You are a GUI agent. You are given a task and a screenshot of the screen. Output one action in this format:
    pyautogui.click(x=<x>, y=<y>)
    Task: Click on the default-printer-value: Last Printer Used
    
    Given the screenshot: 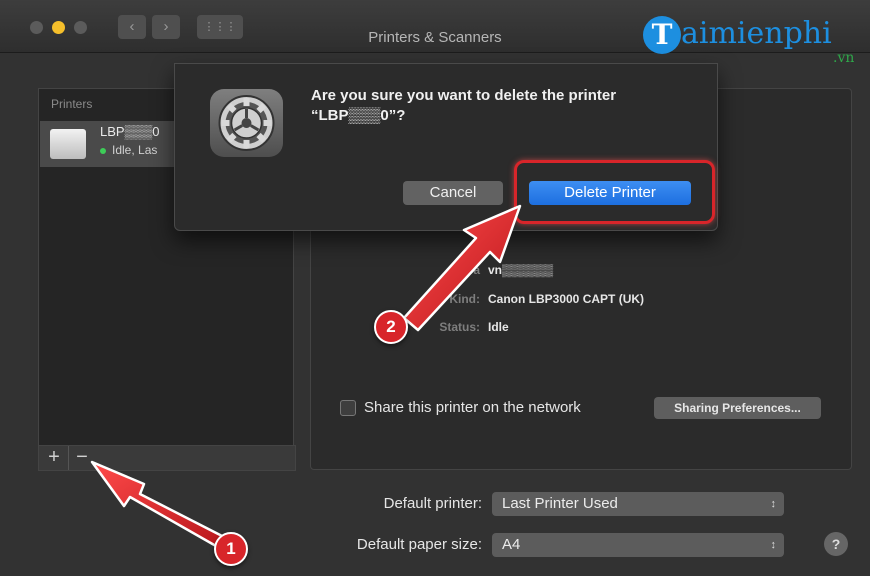 What is the action you would take?
    pyautogui.click(x=560, y=503)
    